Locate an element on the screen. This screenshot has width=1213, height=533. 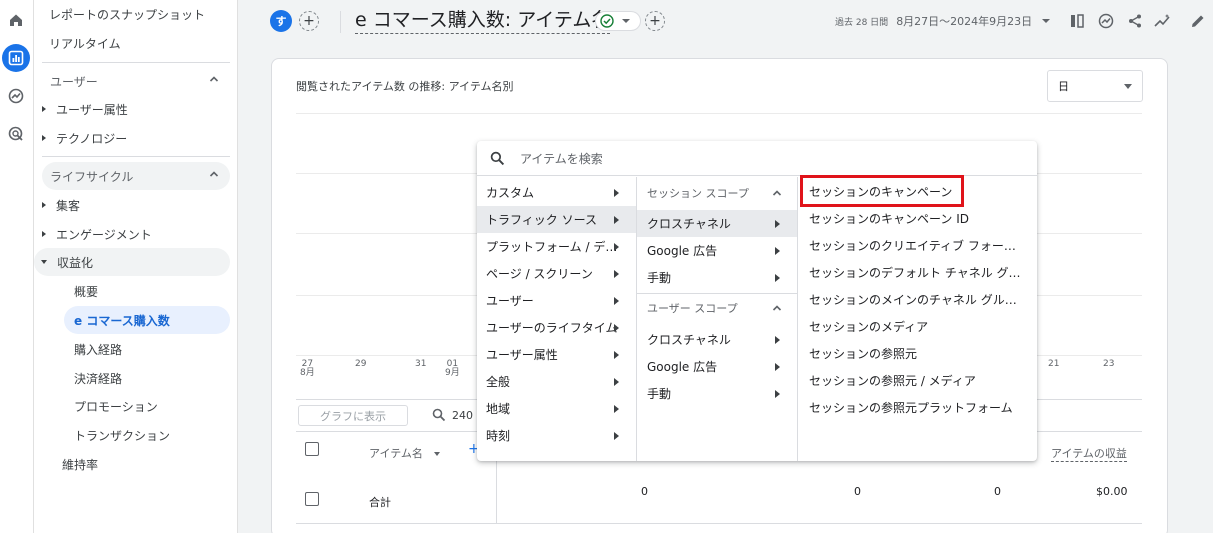
column-header-revenue: アイテムの収益 is located at coordinates (1089, 453).